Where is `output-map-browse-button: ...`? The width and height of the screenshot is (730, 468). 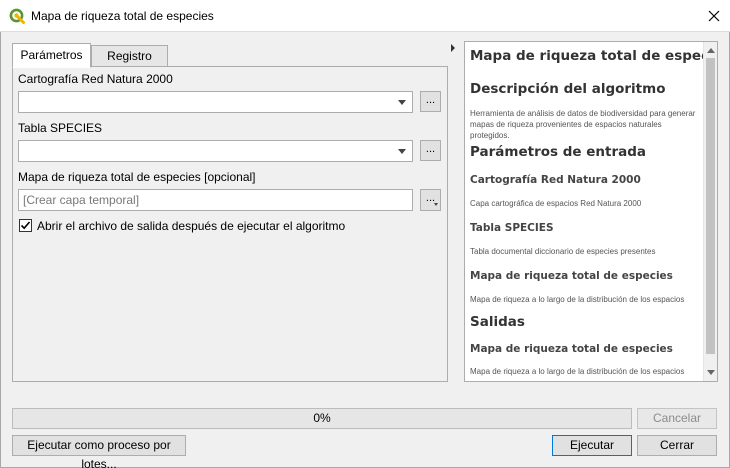
output-map-browse-button: ... is located at coordinates (430, 200).